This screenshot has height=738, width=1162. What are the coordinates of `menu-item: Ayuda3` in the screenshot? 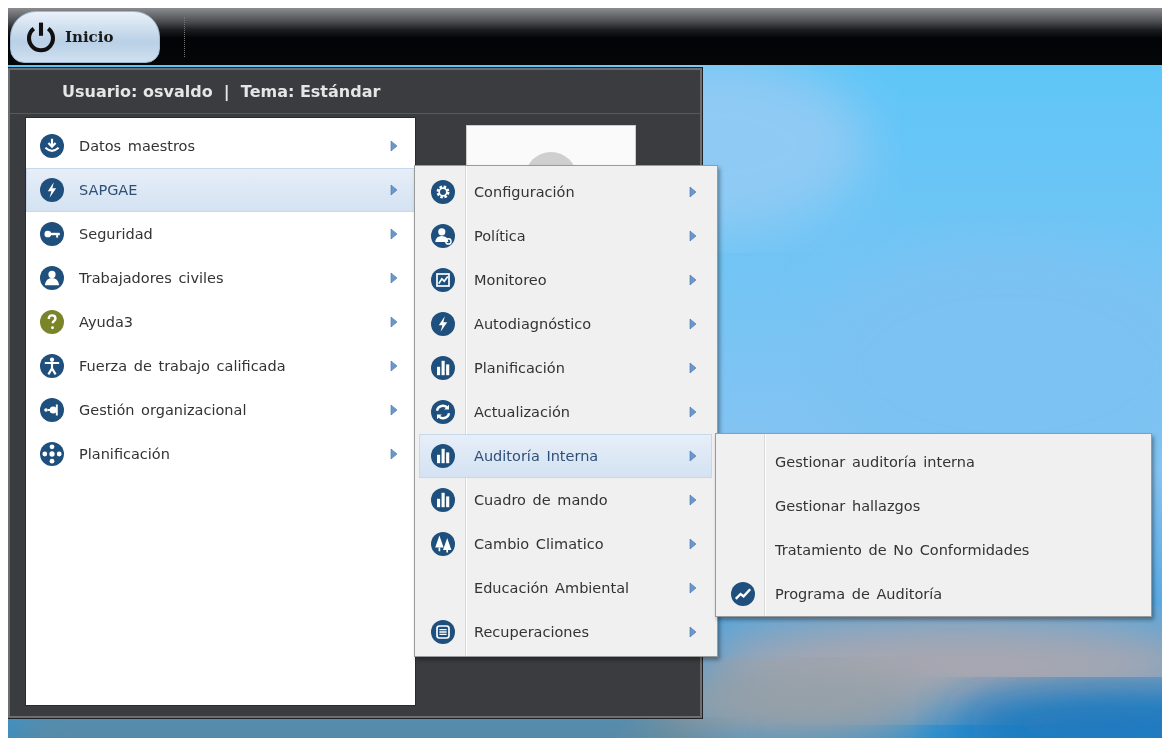 It's located at (220, 322).